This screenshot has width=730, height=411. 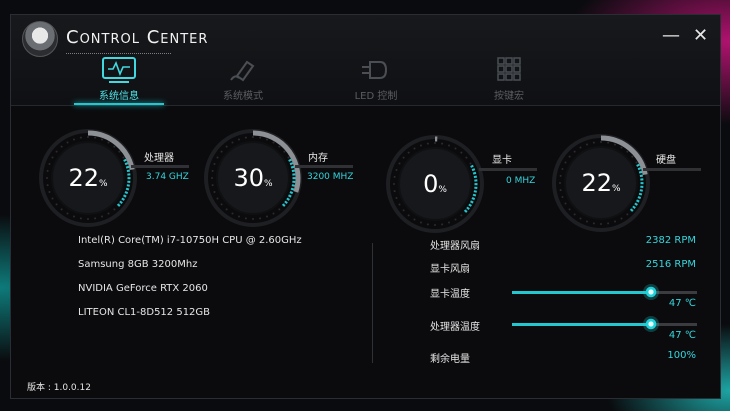 What do you see at coordinates (376, 70) in the screenshot?
I see `led-icon` at bounding box center [376, 70].